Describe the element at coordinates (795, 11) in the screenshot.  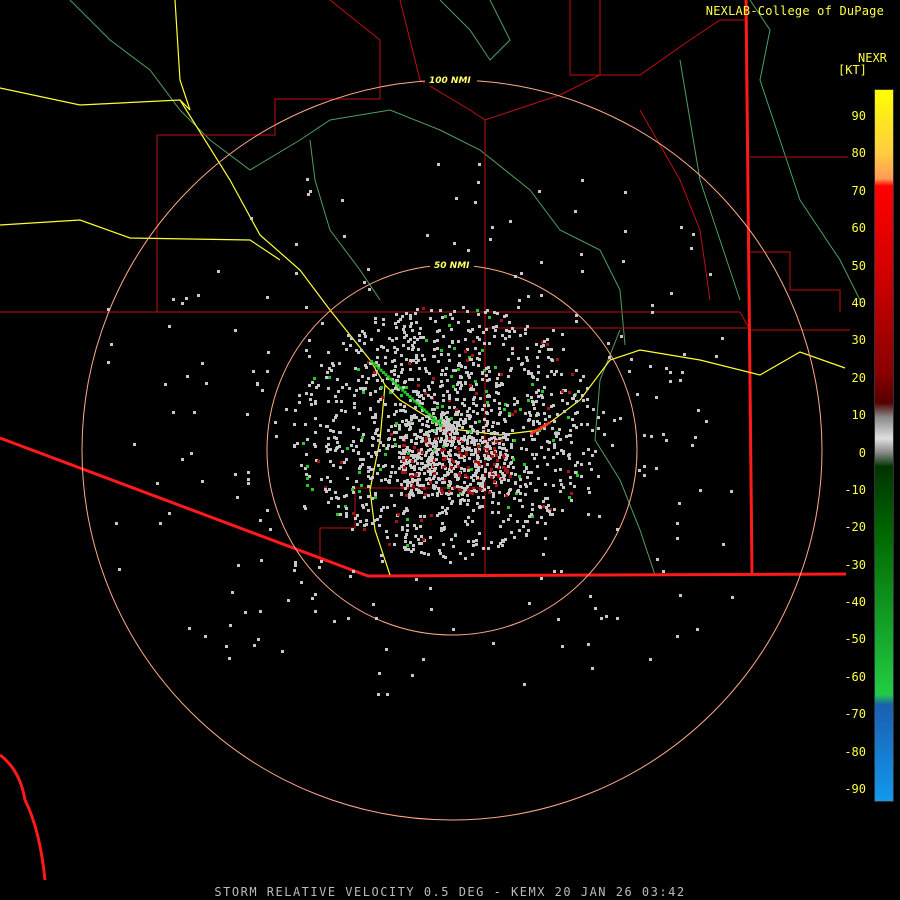
I see `credit-label: NEXLAB-College of DuPage` at that location.